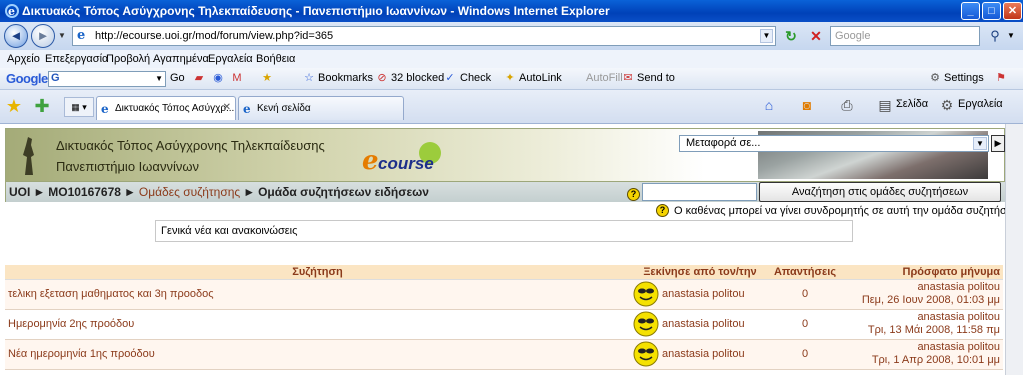 The image size is (1023, 375). Describe the element at coordinates (19, 192) in the screenshot. I see `breadcrumb-uoi: UOI` at that location.